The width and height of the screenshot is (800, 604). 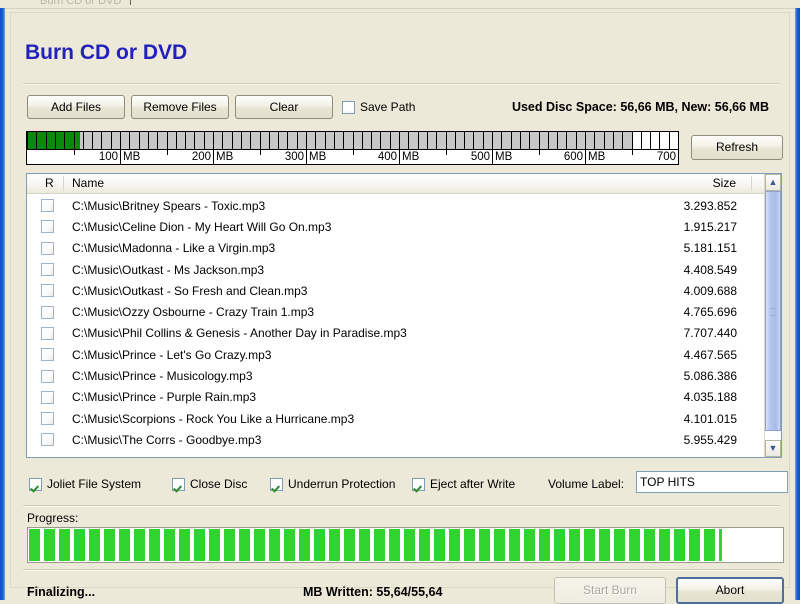 I want to click on row-file-size: 4.101.015, so click(x=710, y=418).